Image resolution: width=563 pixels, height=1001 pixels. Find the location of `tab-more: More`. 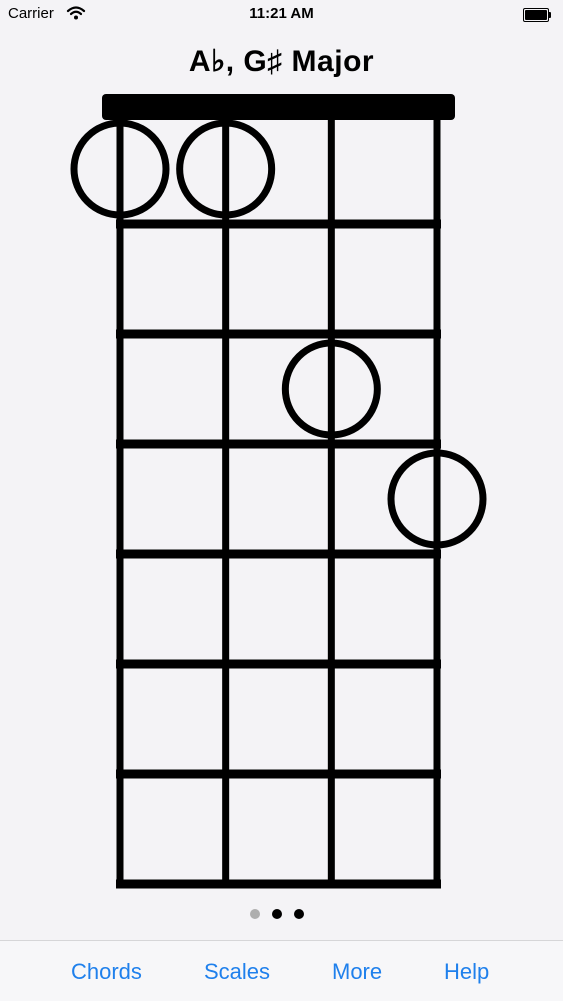

tab-more: More is located at coordinates (357, 972).